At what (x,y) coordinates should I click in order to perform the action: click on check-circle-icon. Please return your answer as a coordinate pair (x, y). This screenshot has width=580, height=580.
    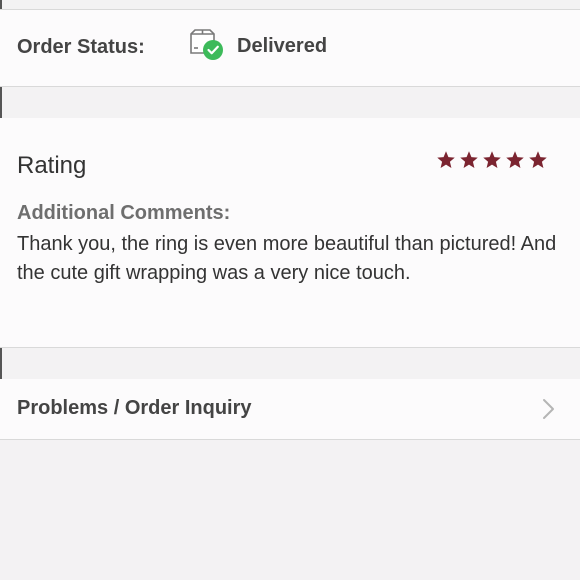
    Looking at the image, I should click on (213, 50).